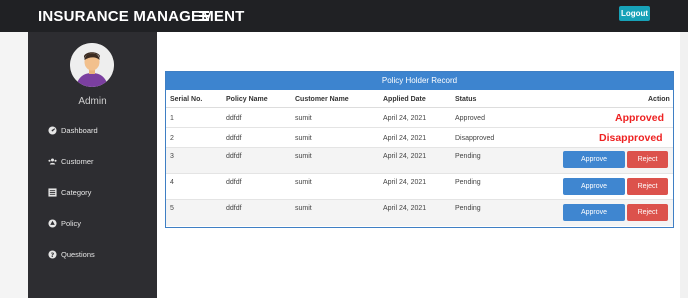  I want to click on sidebar-item-label: Policy, so click(71, 223).